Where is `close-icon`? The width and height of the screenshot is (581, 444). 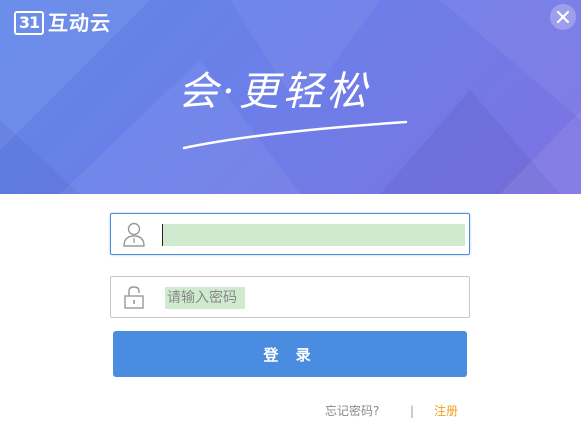
close-icon is located at coordinates (563, 17).